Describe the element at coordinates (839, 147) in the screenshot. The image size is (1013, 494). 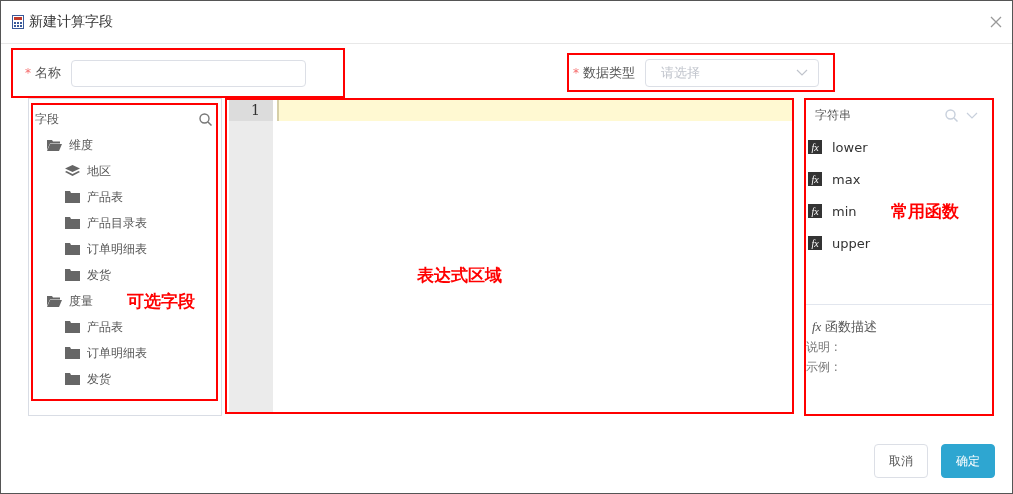
I see `function-item: fx lower` at that location.